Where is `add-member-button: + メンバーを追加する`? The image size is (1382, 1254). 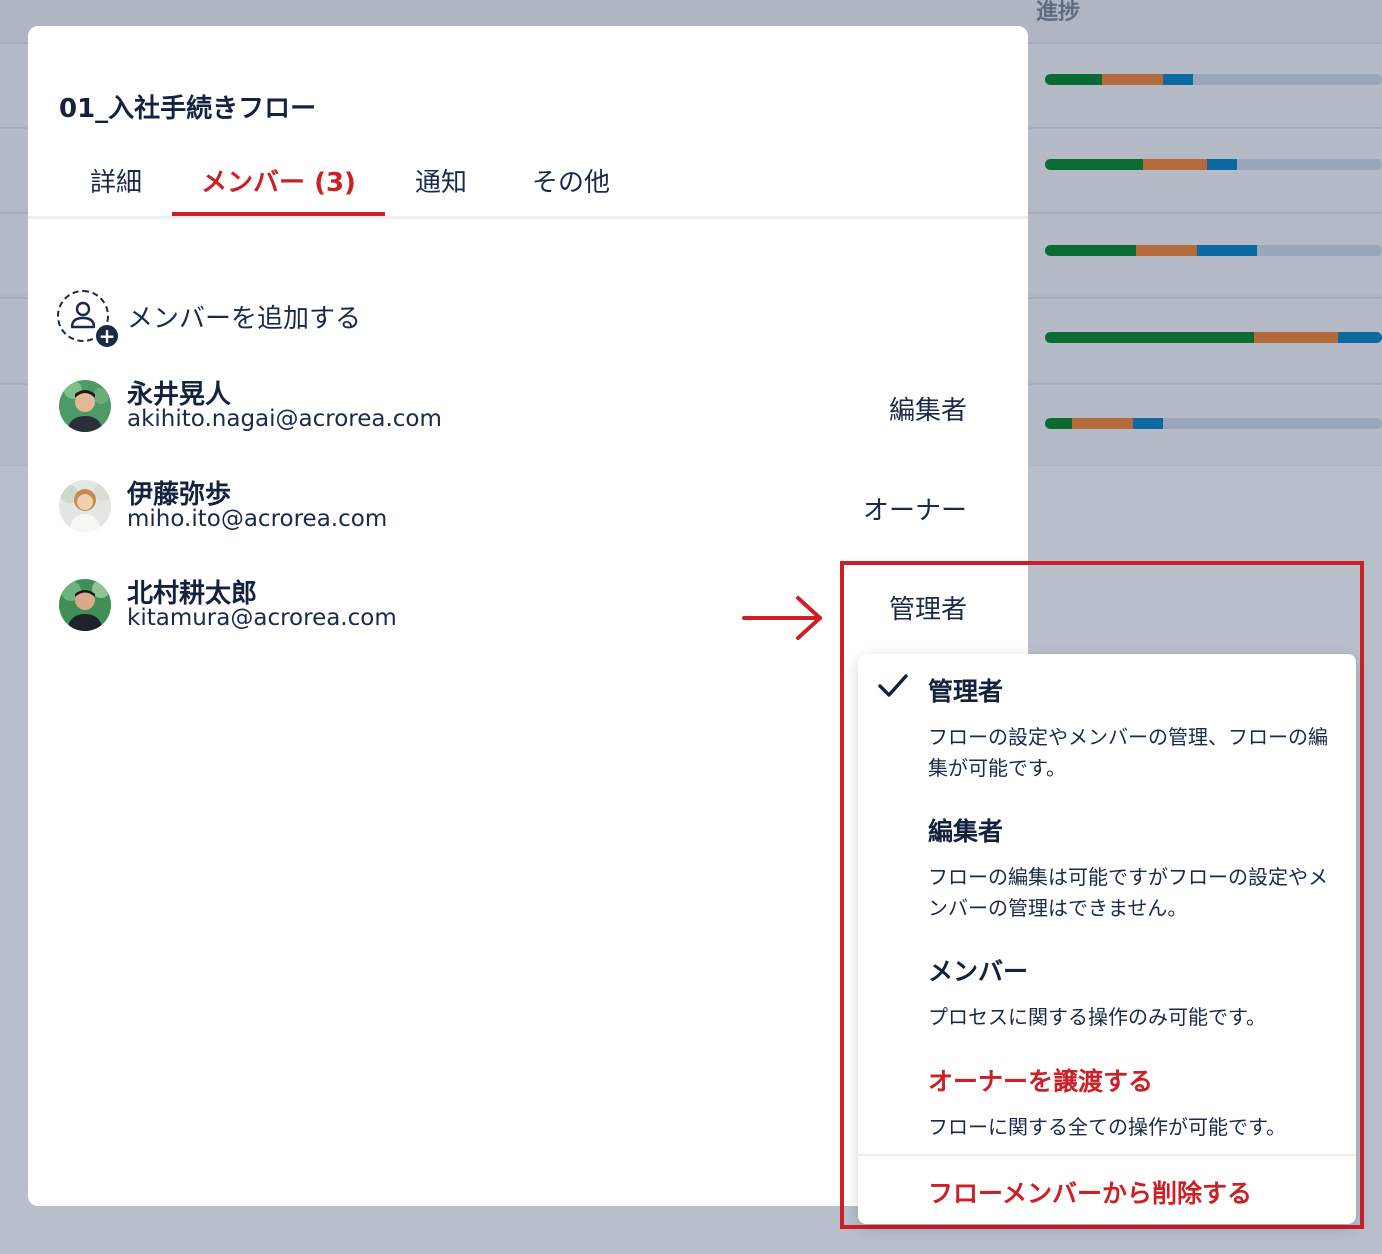 add-member-button: + メンバーを追加する is located at coordinates (357, 319).